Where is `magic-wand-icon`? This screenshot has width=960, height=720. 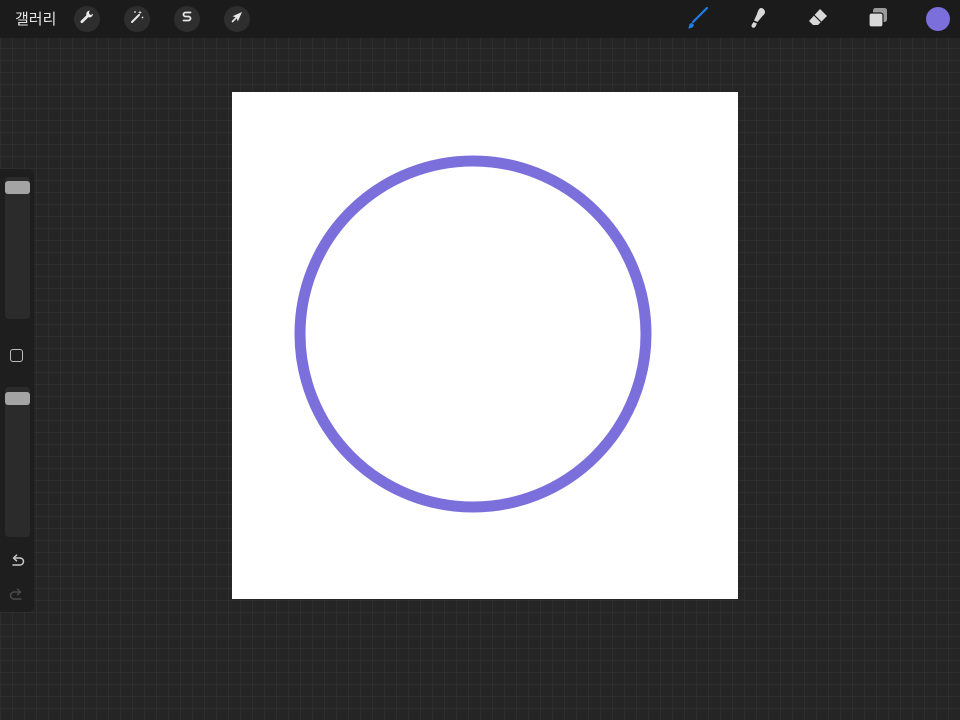
magic-wand-icon is located at coordinates (137, 19).